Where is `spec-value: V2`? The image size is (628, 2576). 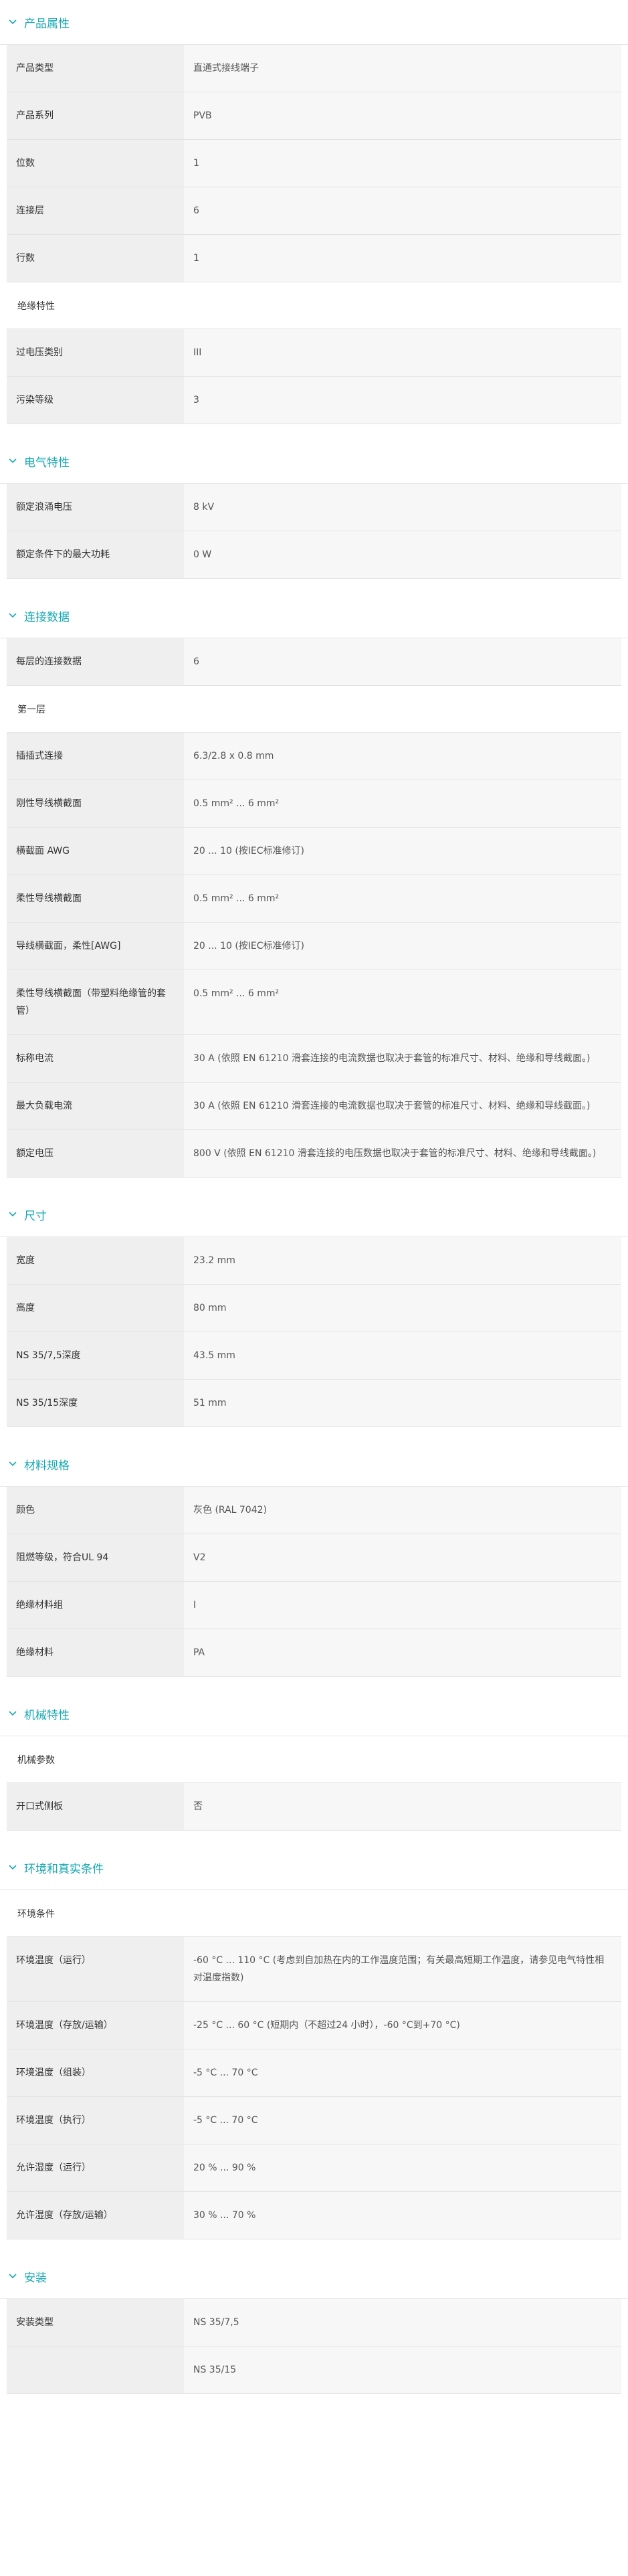
spec-value: V2 is located at coordinates (402, 1557).